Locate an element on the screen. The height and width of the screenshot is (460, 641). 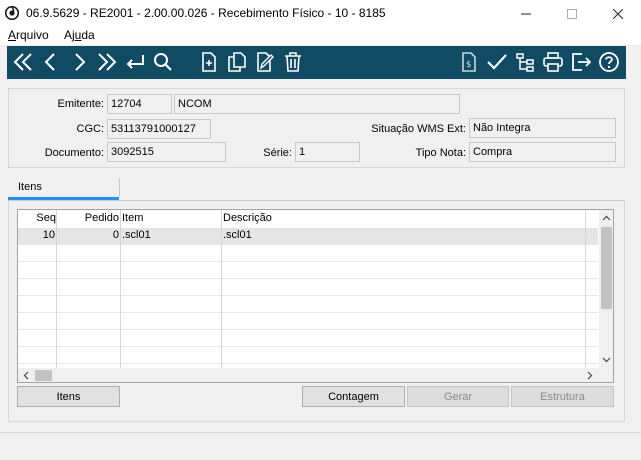
cgc-field: 53113791000127 is located at coordinates (159, 129).